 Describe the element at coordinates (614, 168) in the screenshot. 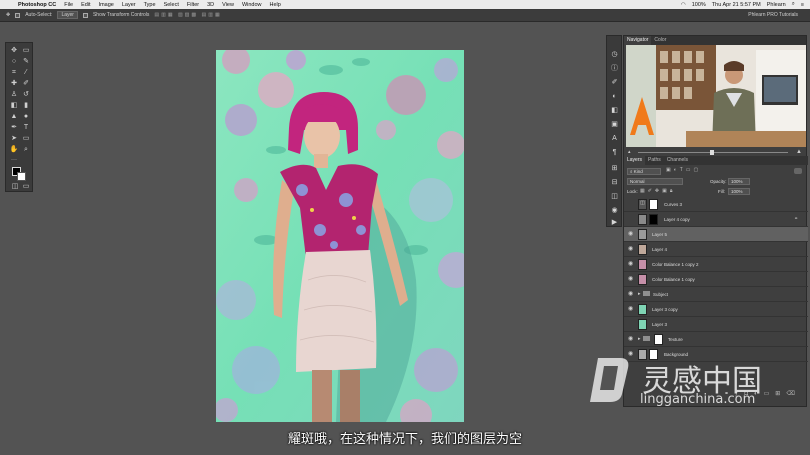

I see `channels-icon: ⊞` at that location.